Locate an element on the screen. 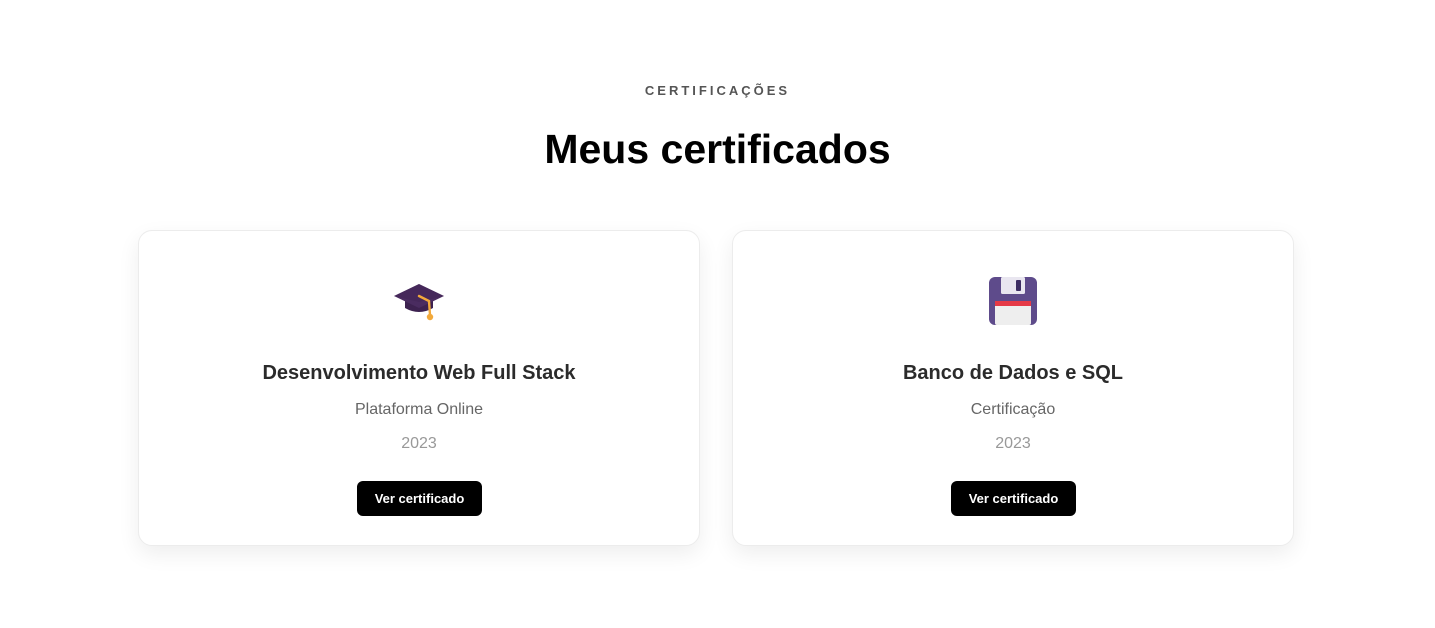  section-title: Meus certificados is located at coordinates (717, 149).